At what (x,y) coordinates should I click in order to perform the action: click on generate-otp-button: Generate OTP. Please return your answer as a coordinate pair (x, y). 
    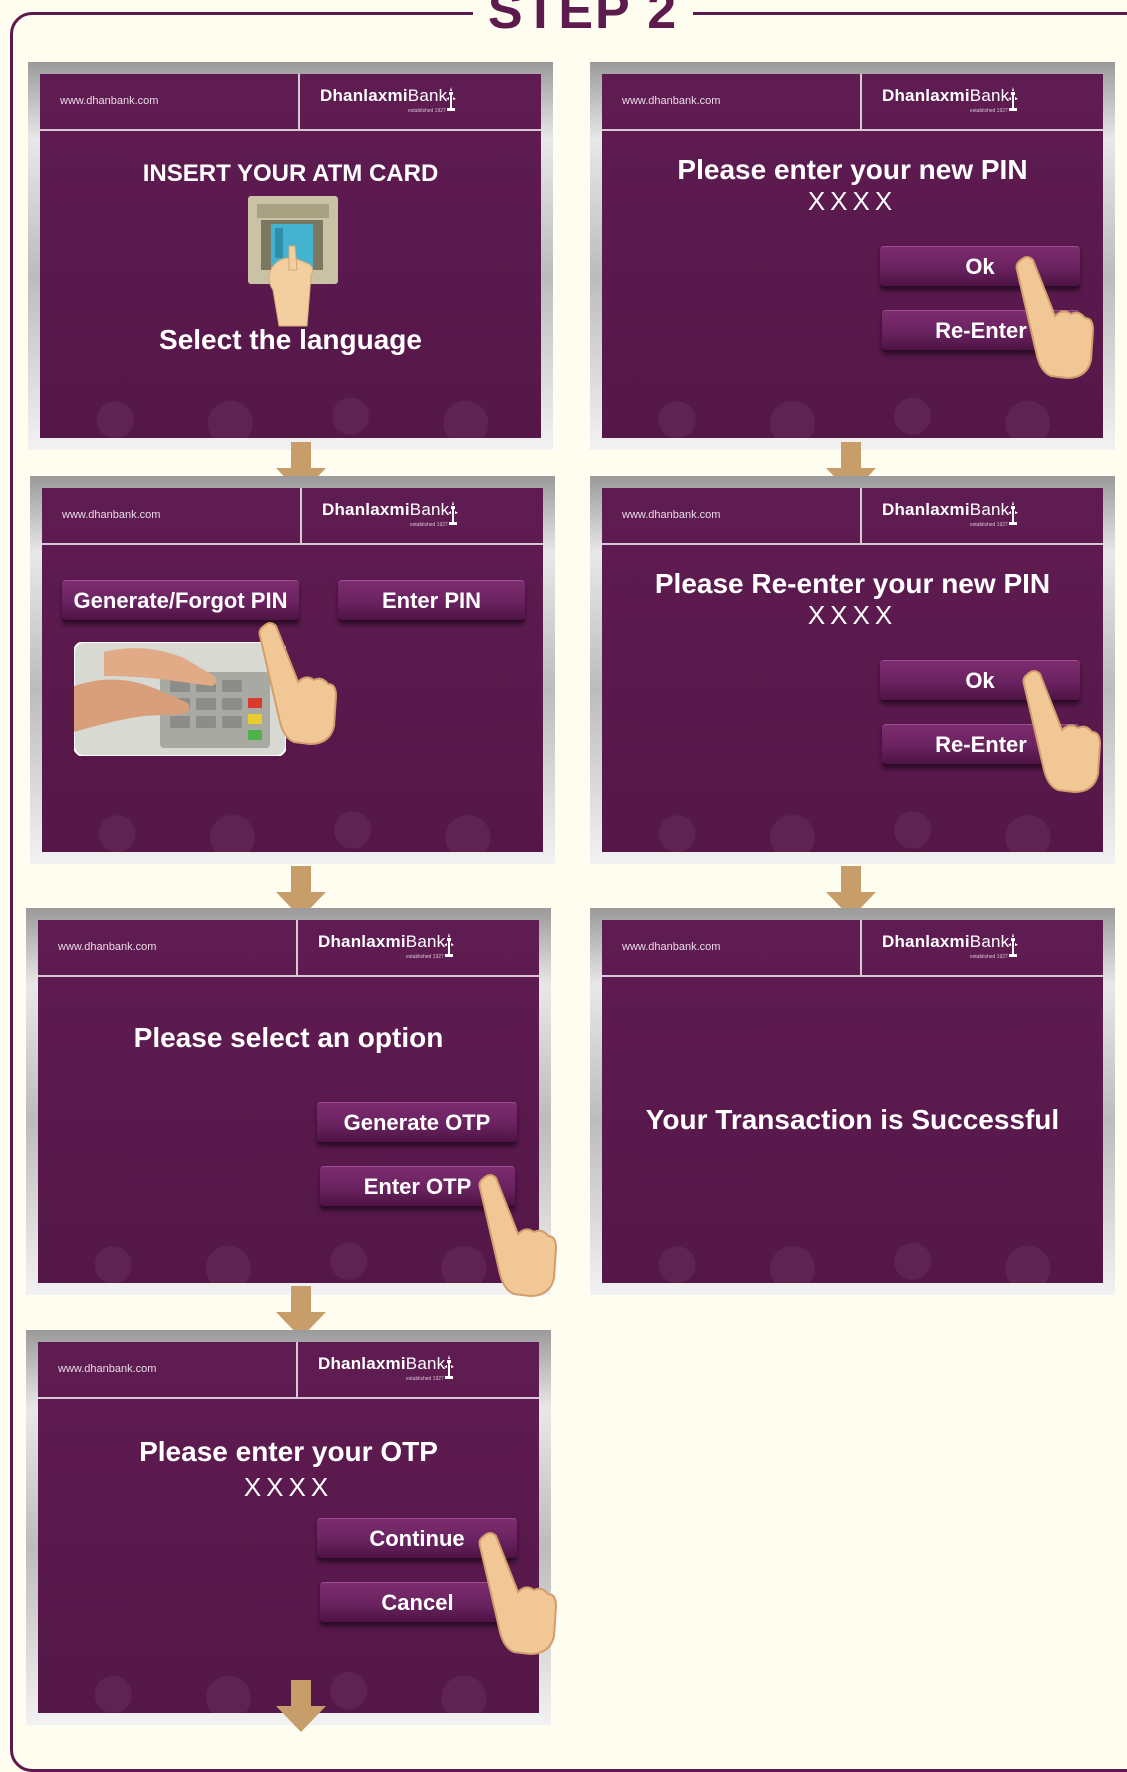
    Looking at the image, I should click on (417, 1123).